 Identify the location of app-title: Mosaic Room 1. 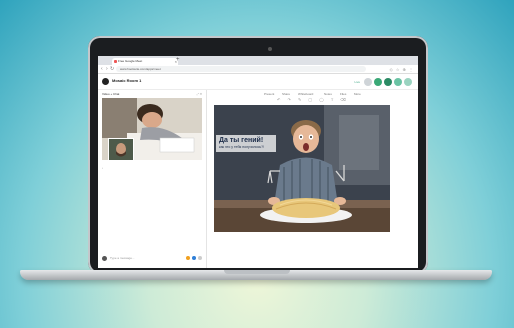
(127, 80).